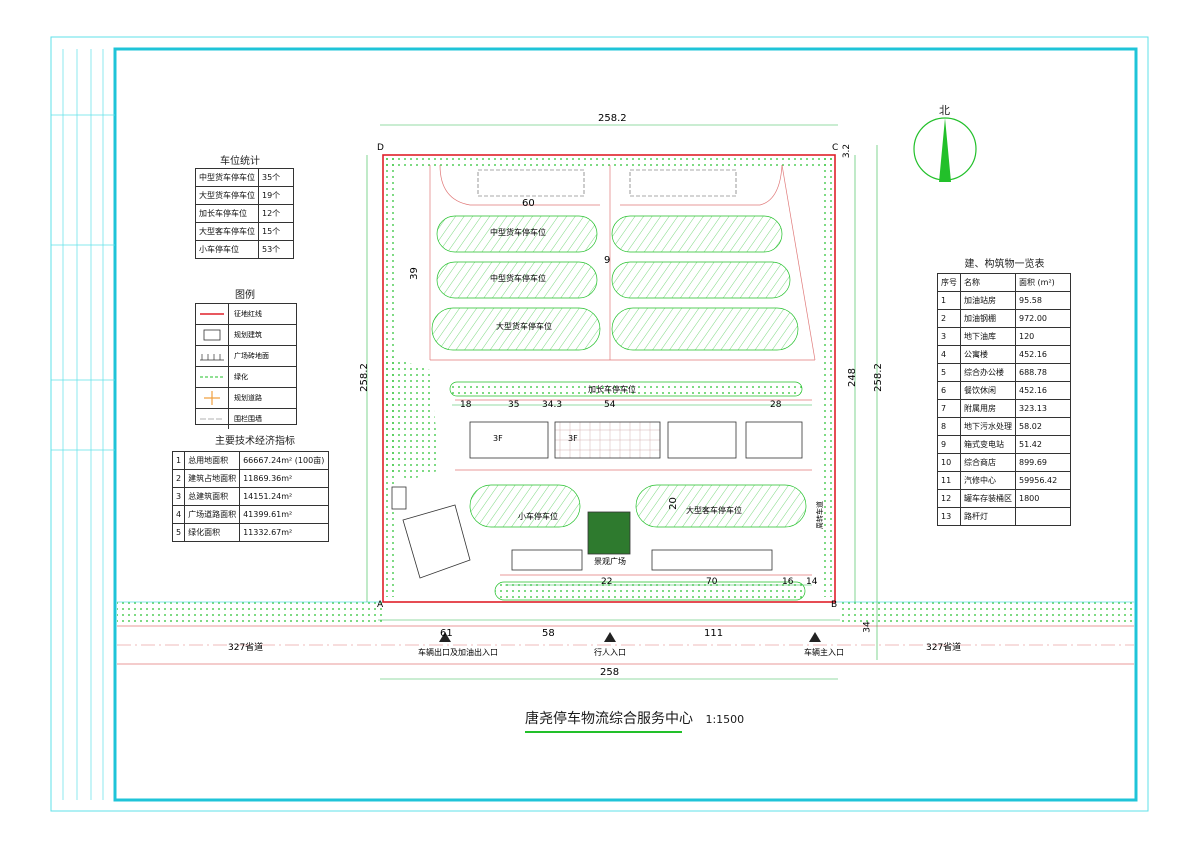 This screenshot has width=1200, height=849. I want to click on table-row: 2 加油钢棚 972.00, so click(1004, 318).